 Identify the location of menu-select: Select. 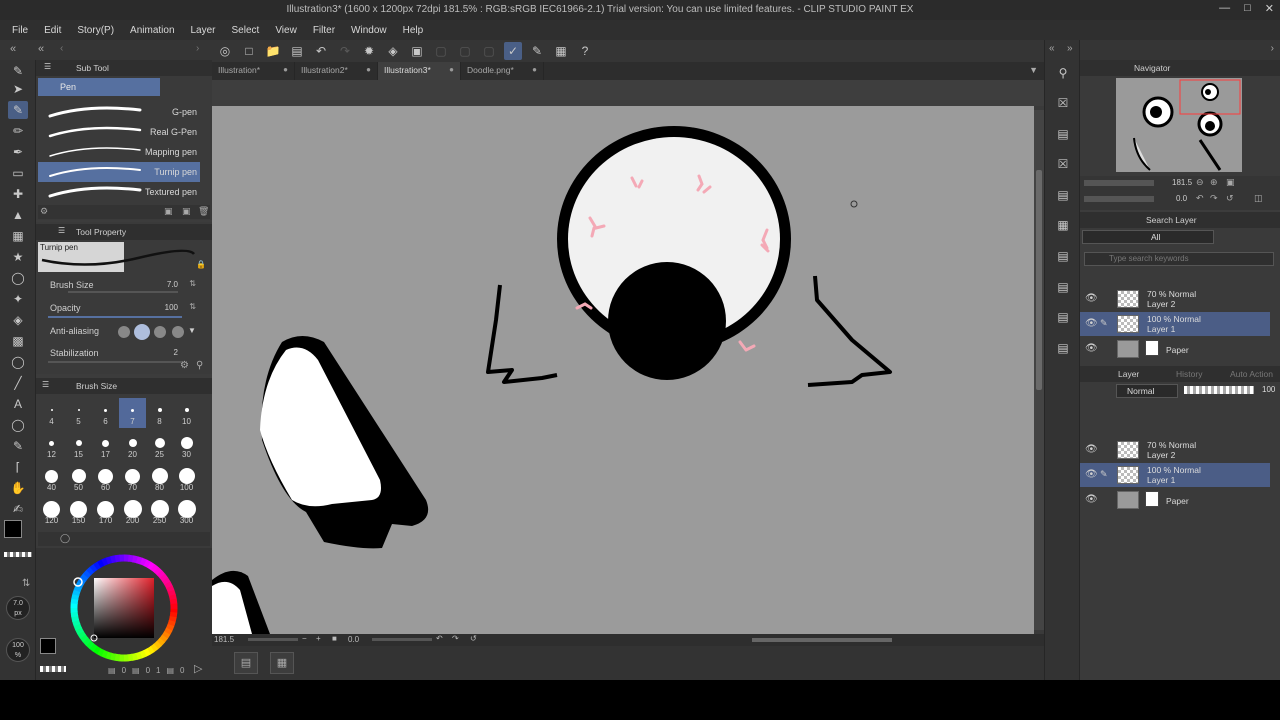
(250, 30).